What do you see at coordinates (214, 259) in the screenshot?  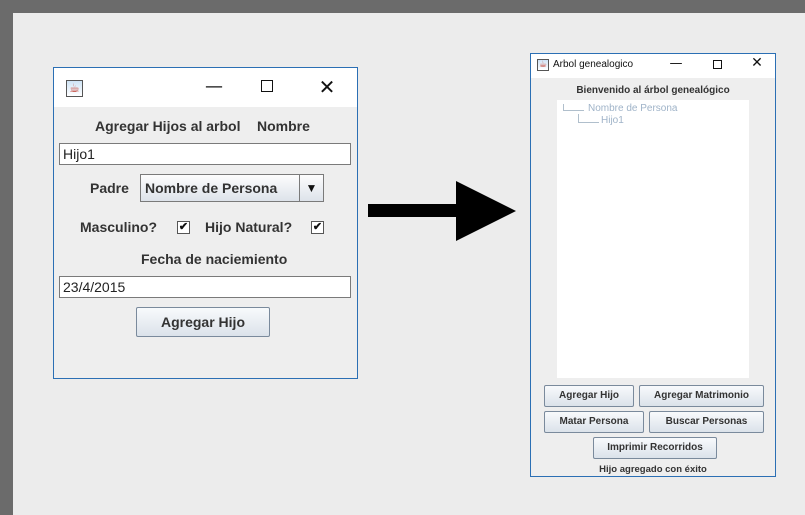 I see `fecha-label: Fecha de naciemiento` at bounding box center [214, 259].